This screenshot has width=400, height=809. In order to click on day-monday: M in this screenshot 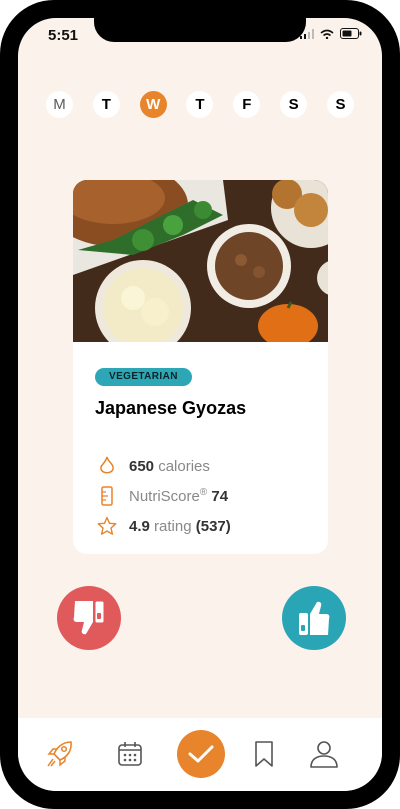, I will do `click(59, 104)`.